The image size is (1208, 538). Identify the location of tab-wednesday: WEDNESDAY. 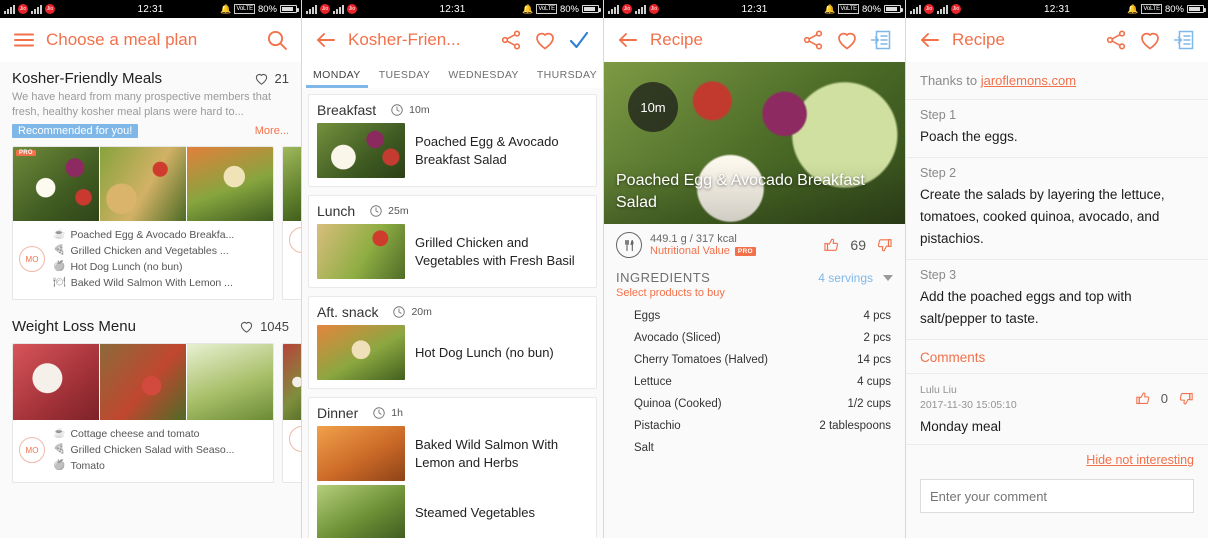
(483, 75).